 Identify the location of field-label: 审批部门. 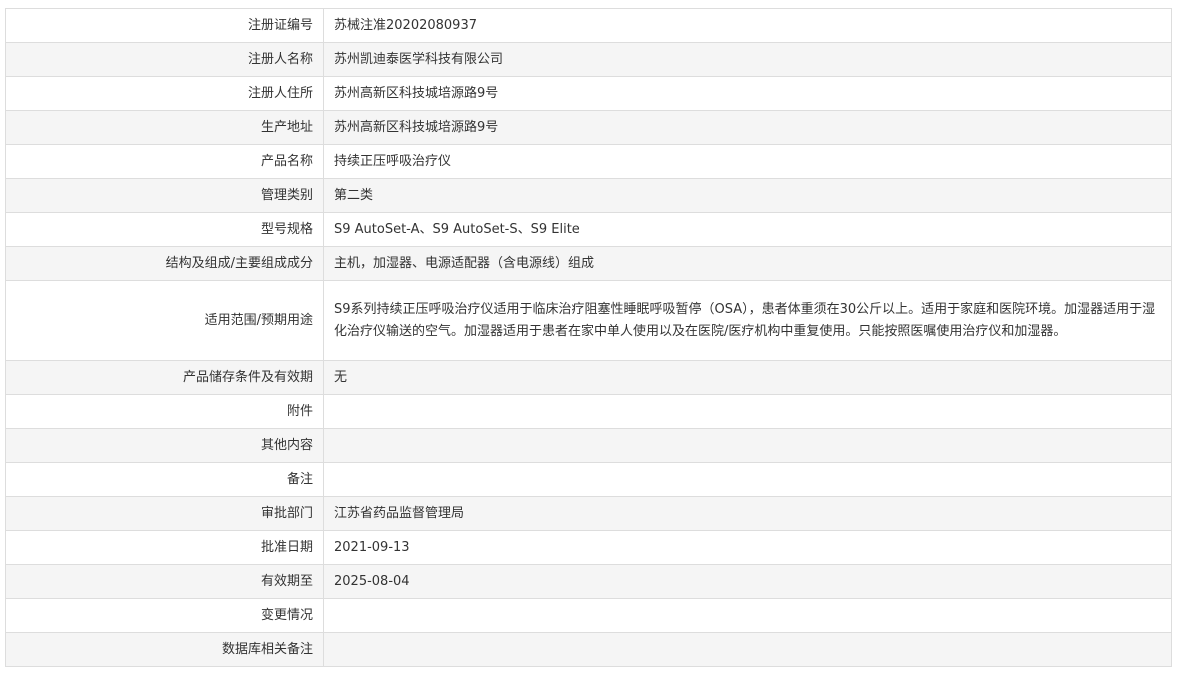
(164, 513).